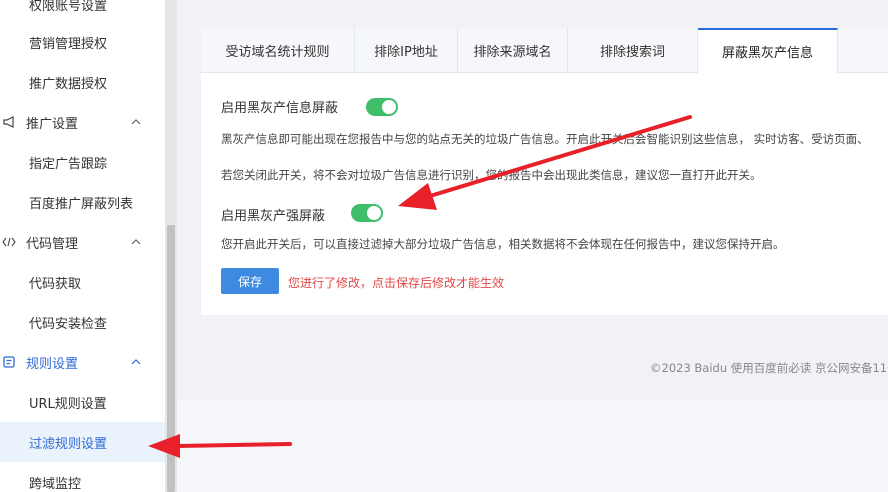 The height and width of the screenshot is (492, 888). Describe the element at coordinates (532, 446) in the screenshot. I see `bottom-area` at that location.